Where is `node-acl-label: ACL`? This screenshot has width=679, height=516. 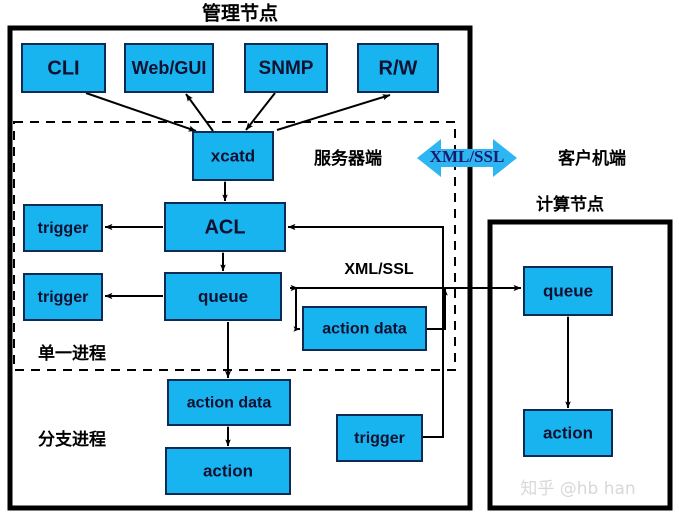 node-acl-label: ACL is located at coordinates (224, 227).